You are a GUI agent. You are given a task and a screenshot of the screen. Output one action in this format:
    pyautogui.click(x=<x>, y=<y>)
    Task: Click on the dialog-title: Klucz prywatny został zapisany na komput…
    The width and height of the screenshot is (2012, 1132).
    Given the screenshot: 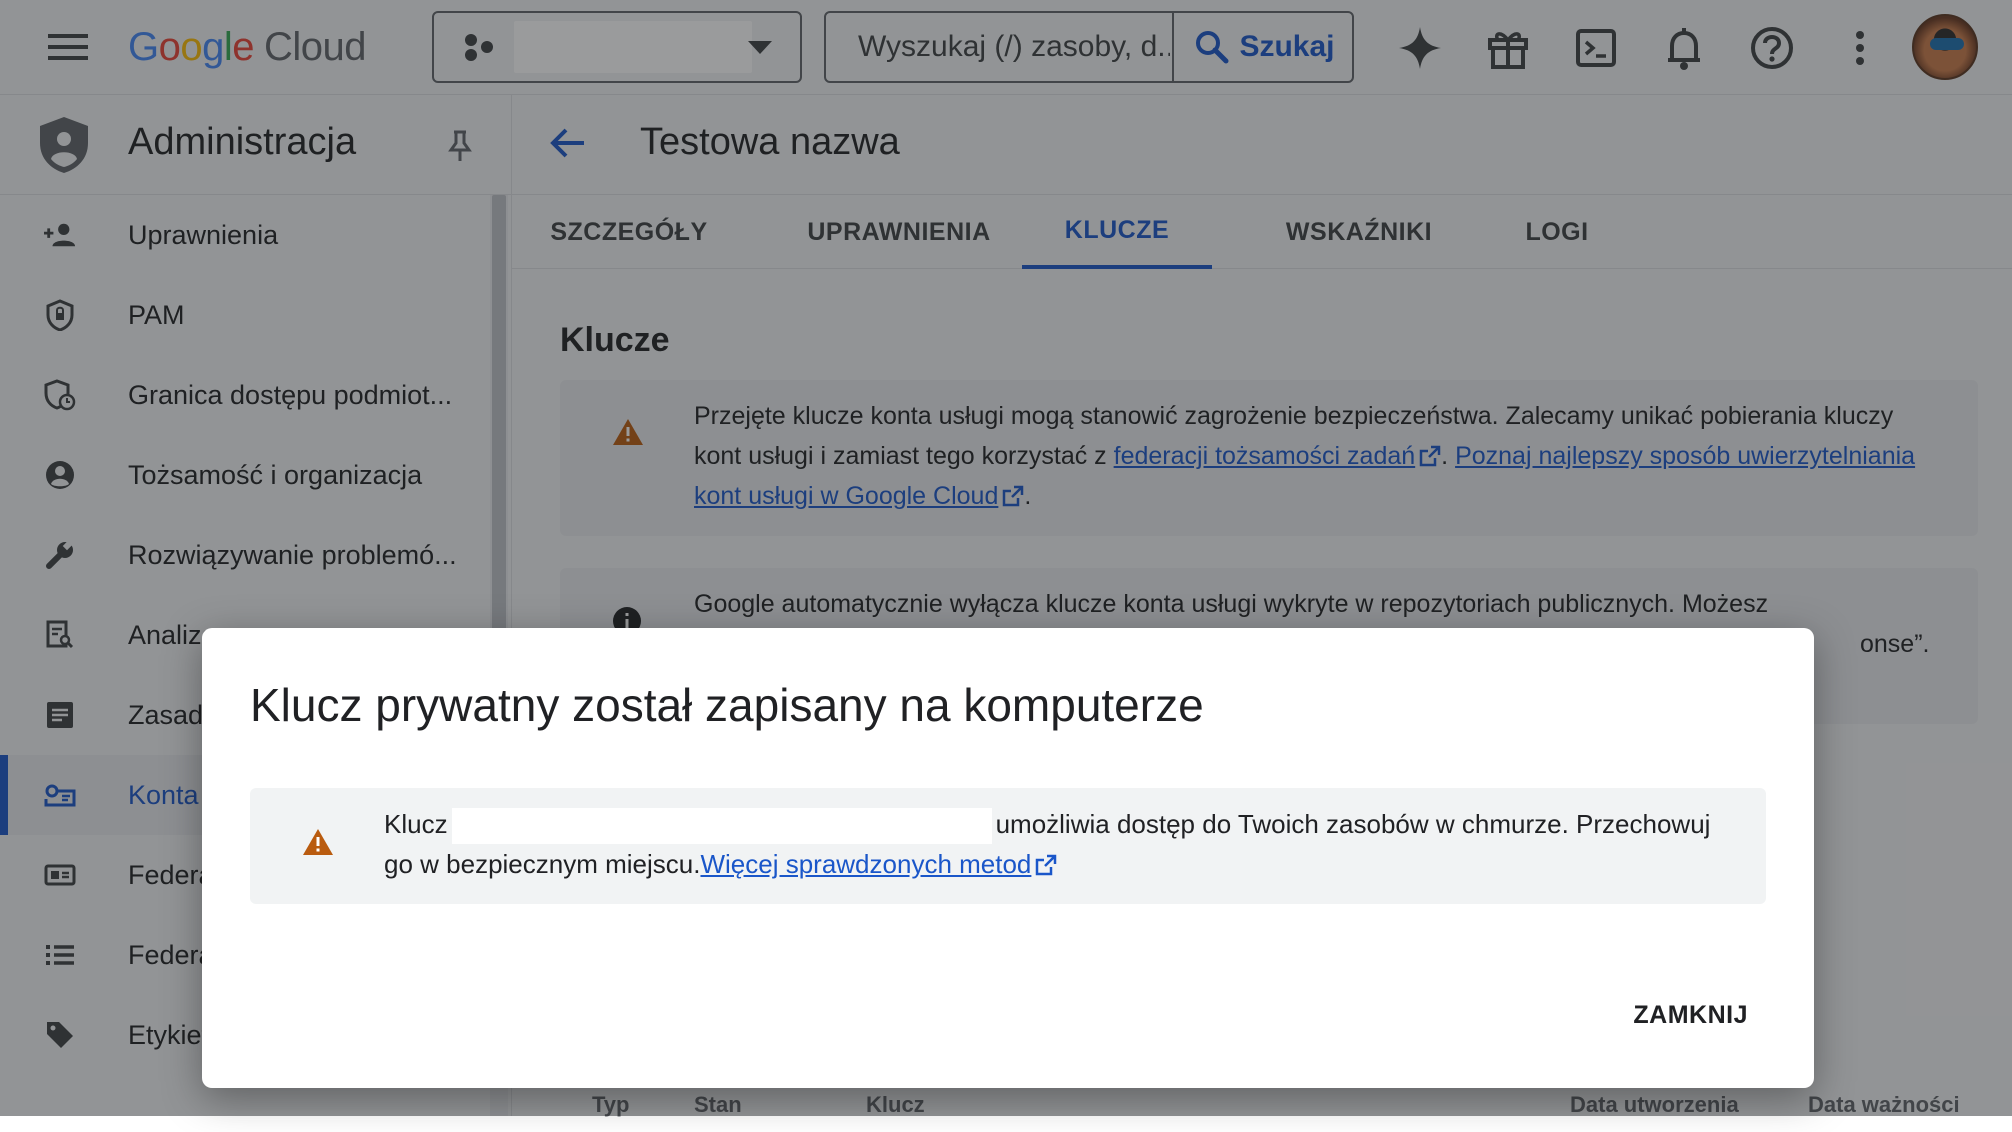 What is the action you would take?
    pyautogui.click(x=727, y=705)
    